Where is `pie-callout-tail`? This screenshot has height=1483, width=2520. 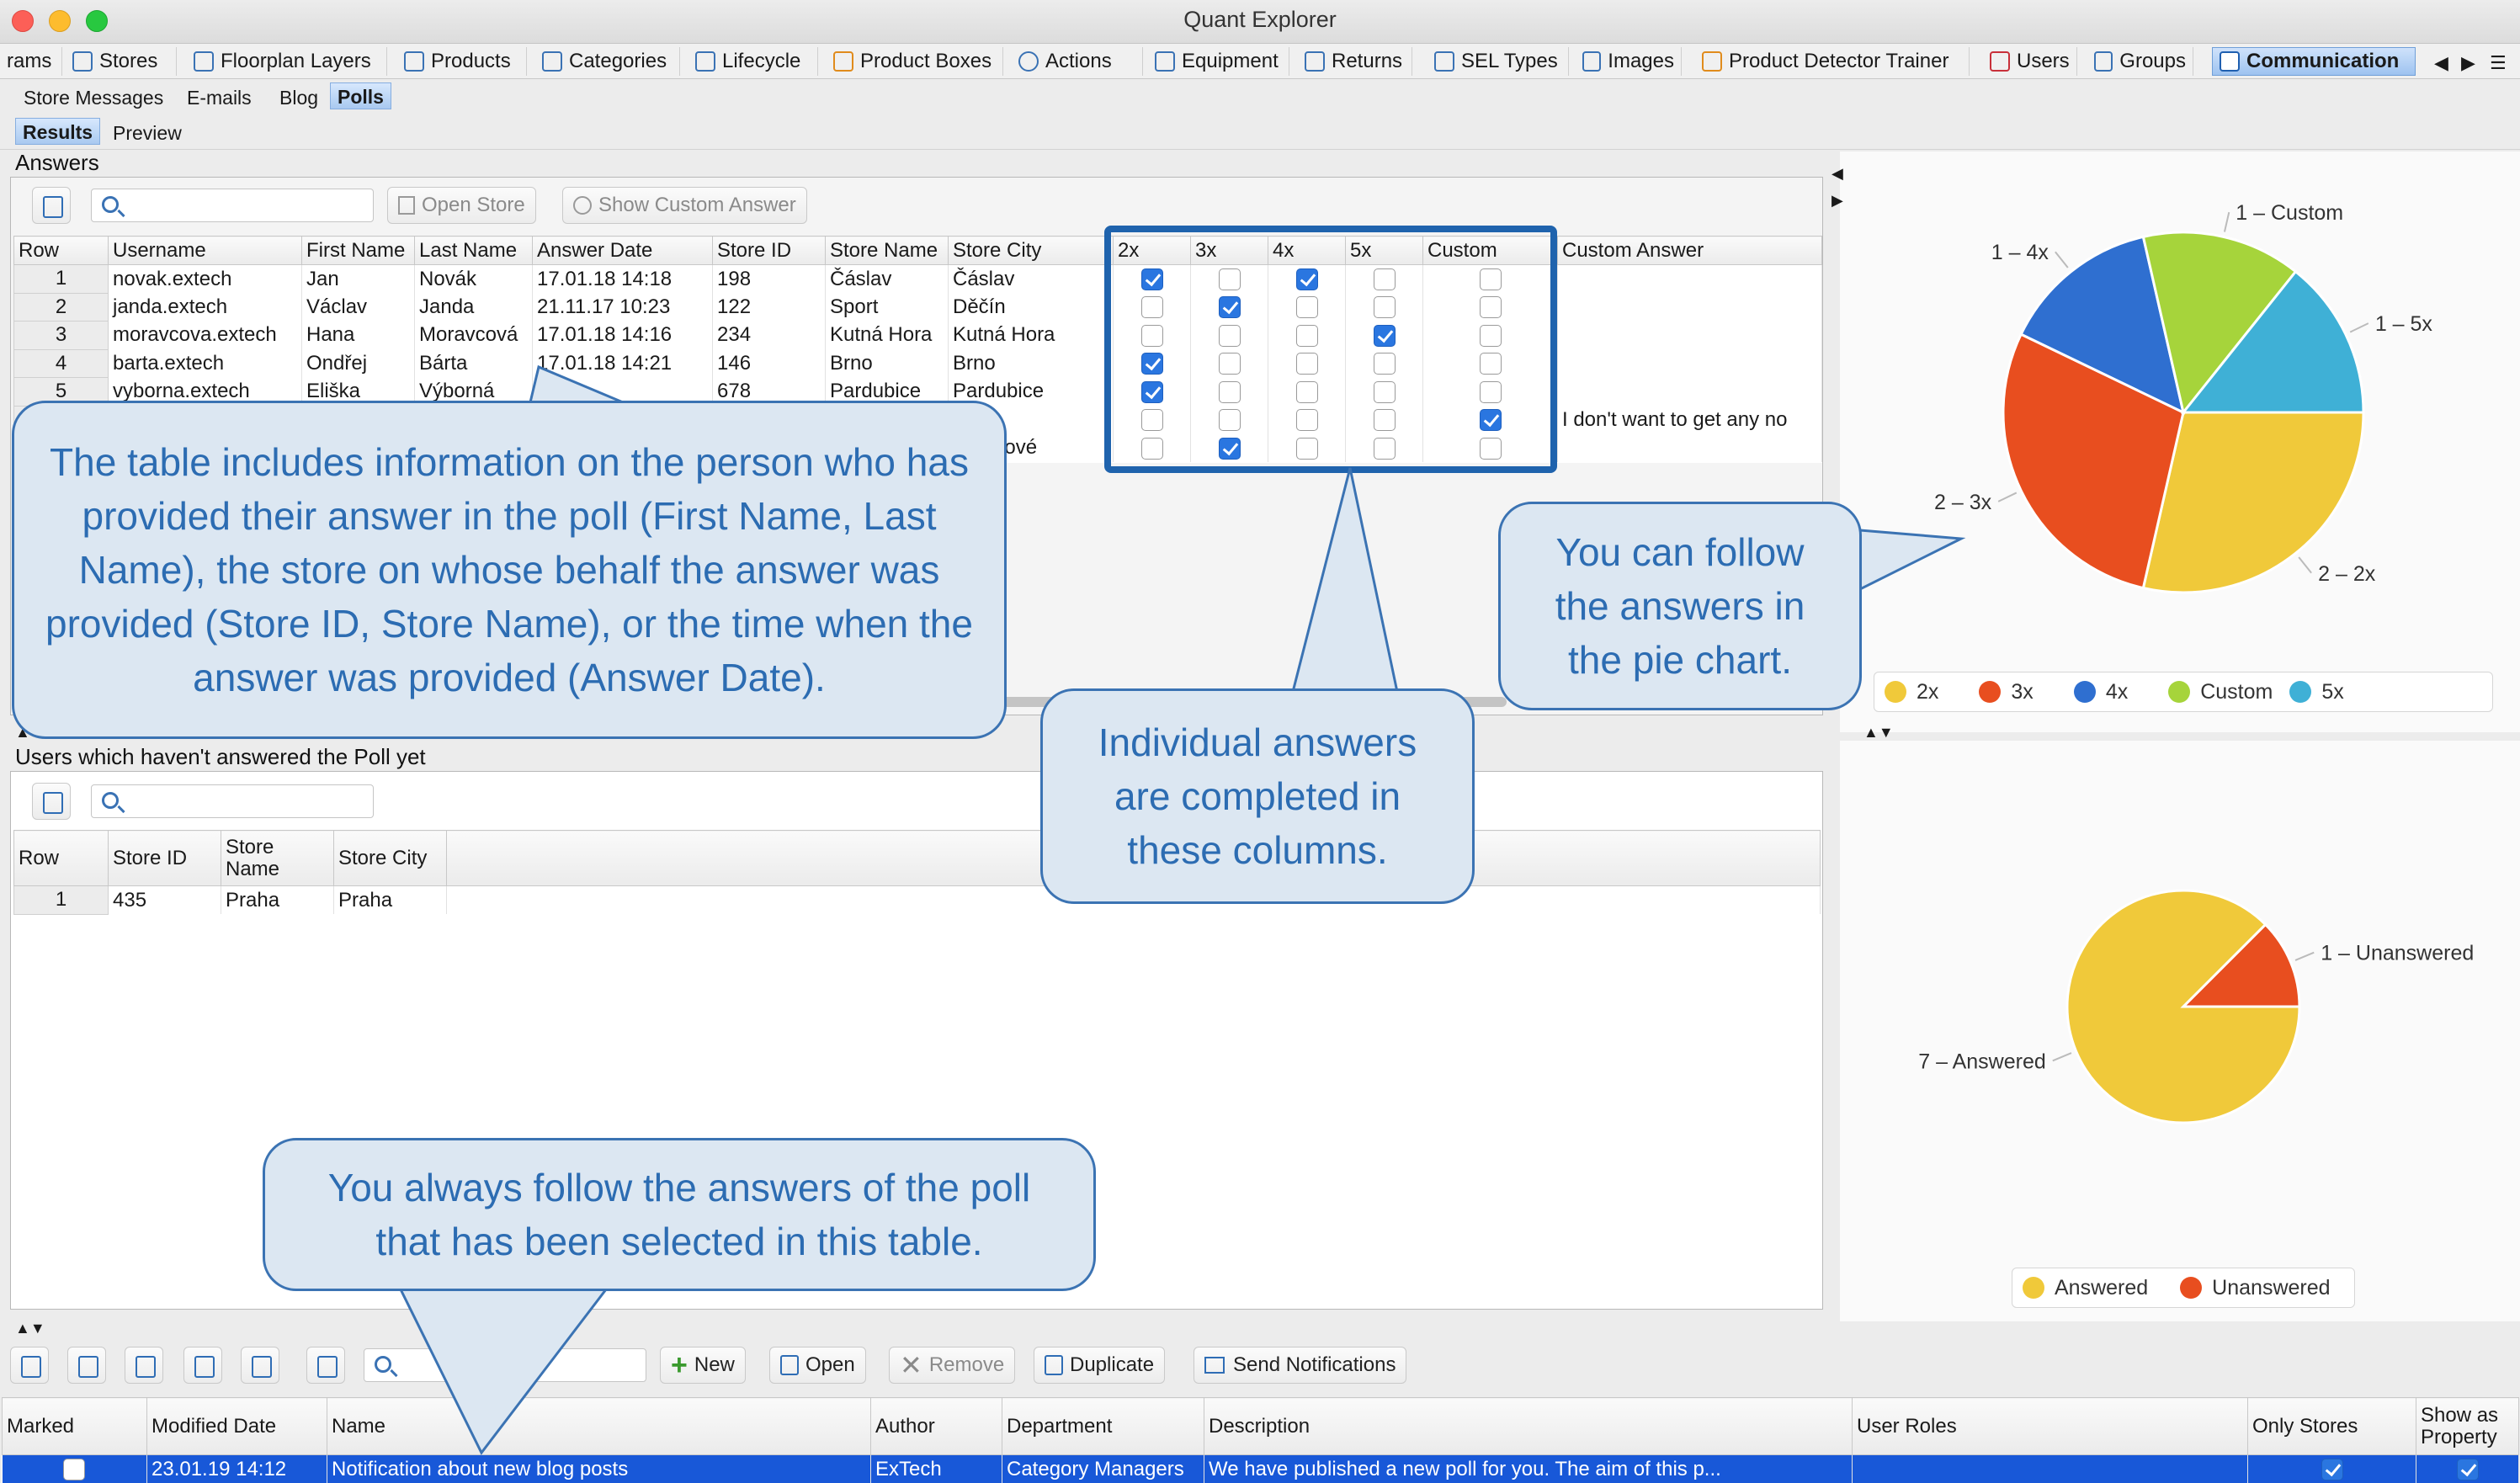
pie-callout-tail is located at coordinates (1912, 560).